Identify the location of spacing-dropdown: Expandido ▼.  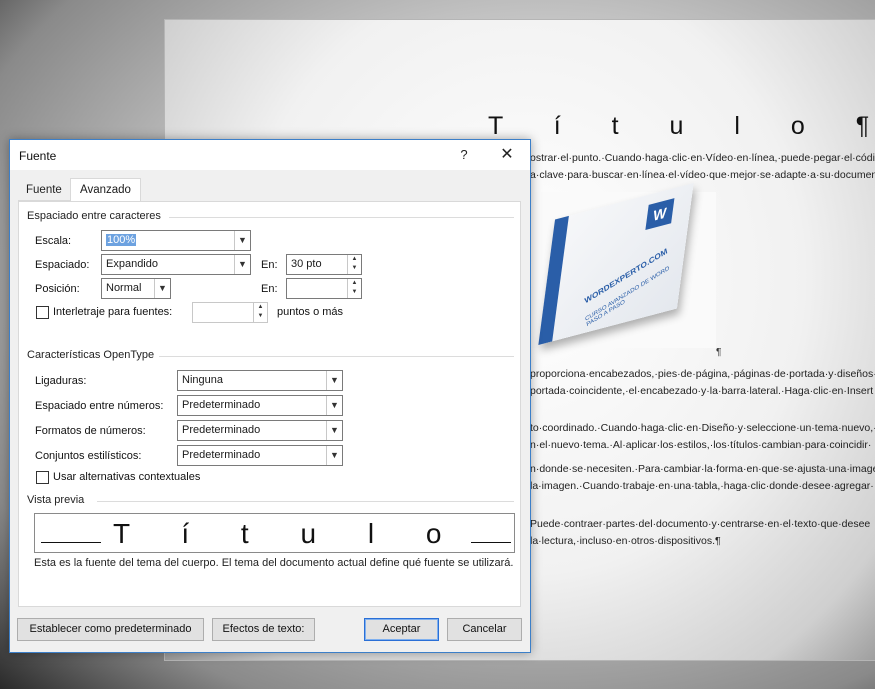
(176, 264).